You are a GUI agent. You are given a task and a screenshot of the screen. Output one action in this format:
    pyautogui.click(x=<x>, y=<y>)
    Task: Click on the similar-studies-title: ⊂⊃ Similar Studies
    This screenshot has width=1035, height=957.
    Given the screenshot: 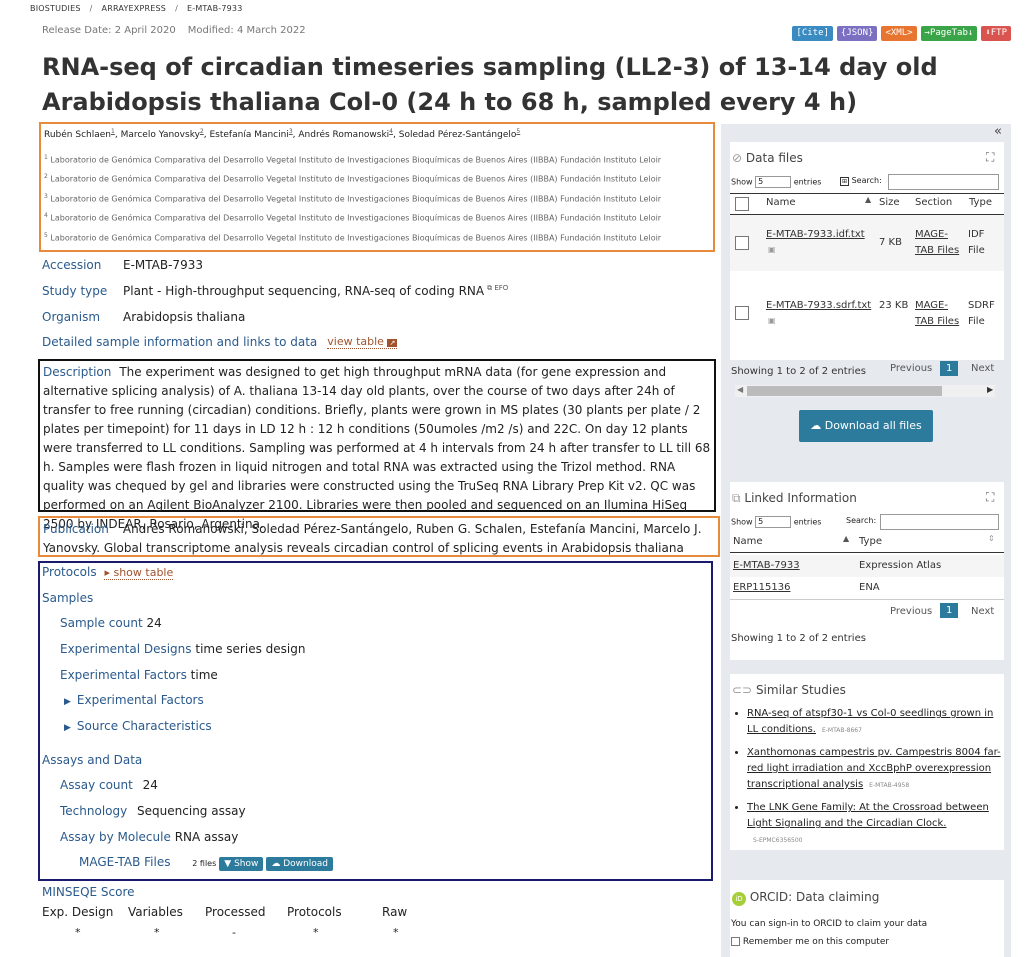 What is the action you would take?
    pyautogui.click(x=789, y=690)
    